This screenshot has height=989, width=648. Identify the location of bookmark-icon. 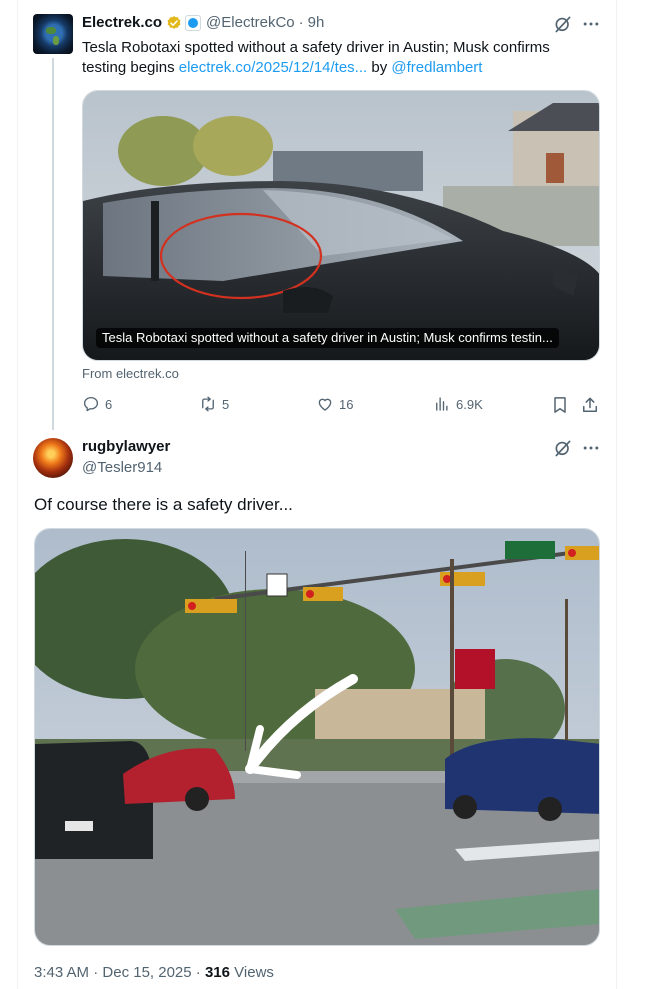
(560, 405).